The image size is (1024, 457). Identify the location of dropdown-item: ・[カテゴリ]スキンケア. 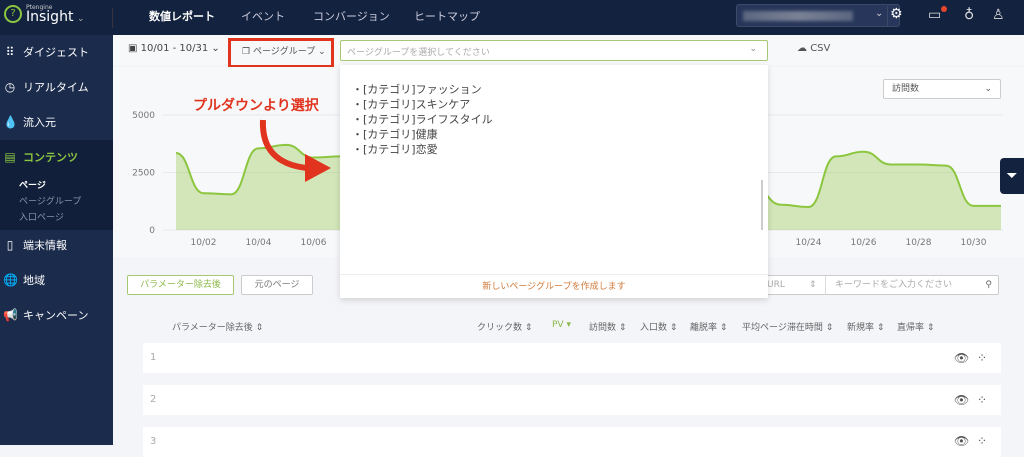
(411, 104).